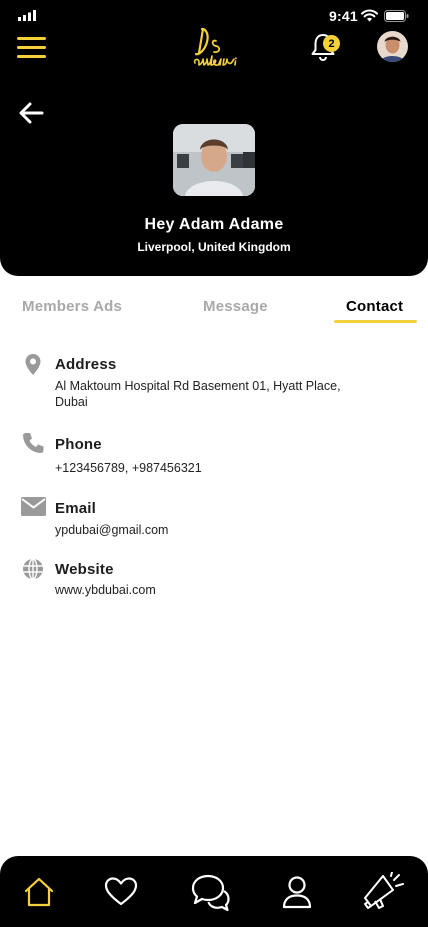 The height and width of the screenshot is (927, 428). Describe the element at coordinates (33, 443) in the screenshot. I see `phone-icon` at that location.